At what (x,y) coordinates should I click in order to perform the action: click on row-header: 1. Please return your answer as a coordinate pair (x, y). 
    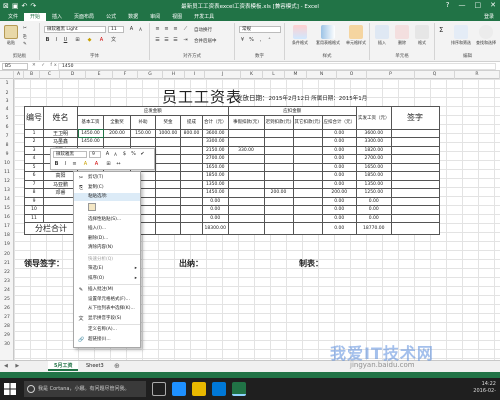
    Looking at the image, I should click on (7, 84).